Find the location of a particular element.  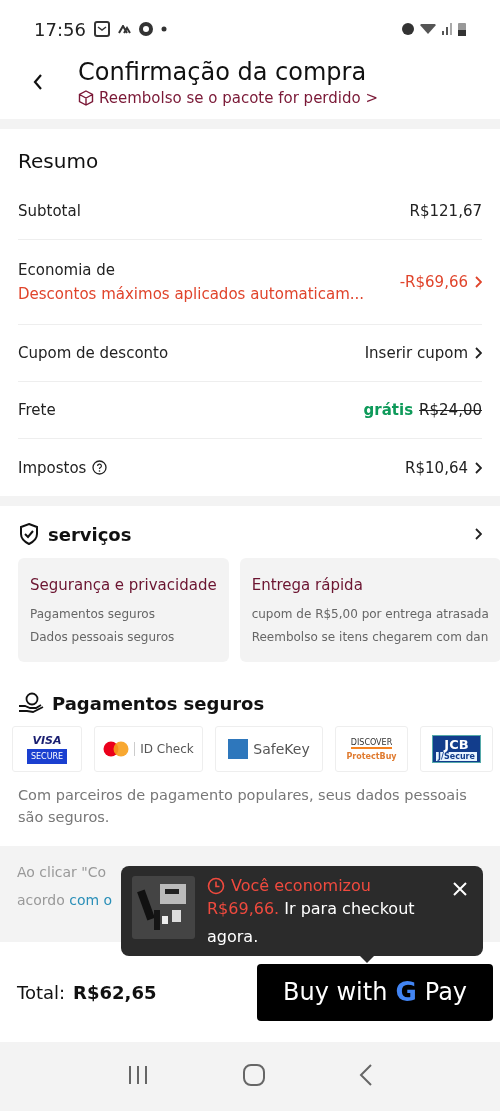

row-value: R$121,67 is located at coordinates (445, 211).